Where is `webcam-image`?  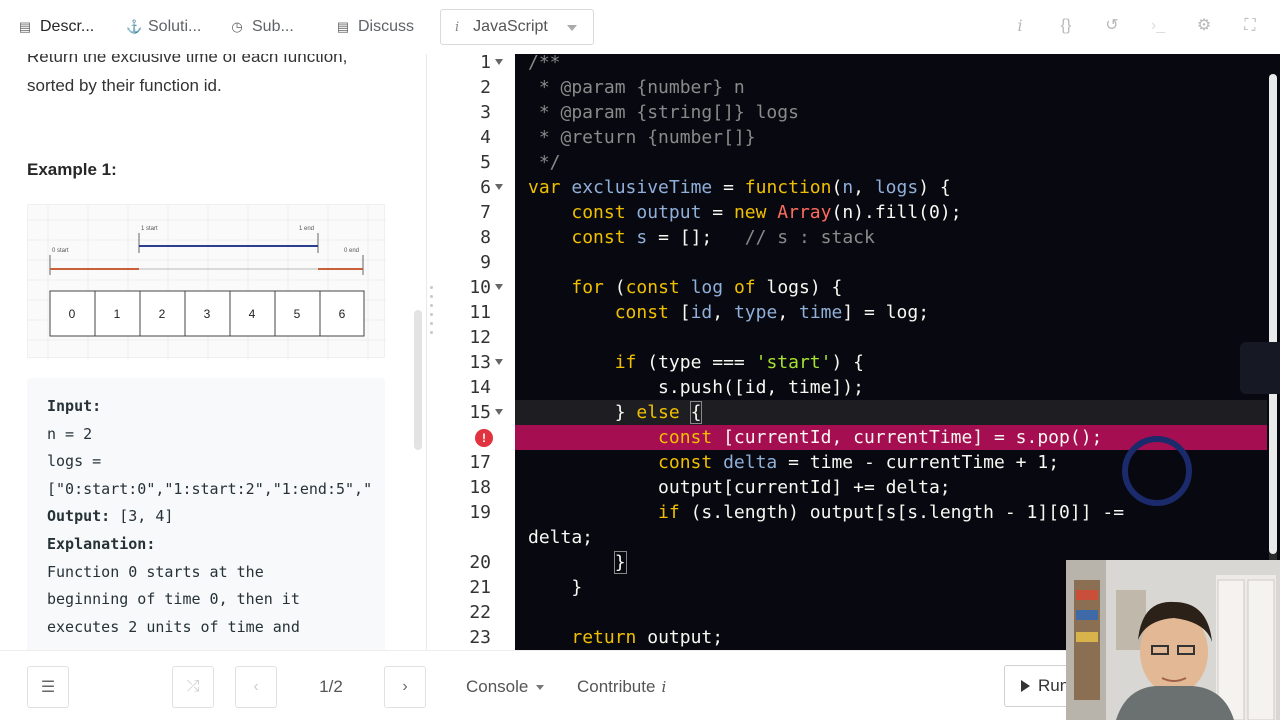
webcam-image is located at coordinates (1173, 640).